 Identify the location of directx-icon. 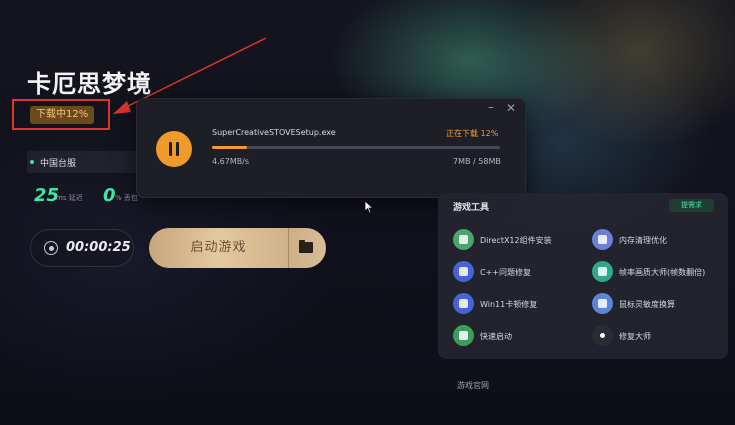
(463, 239).